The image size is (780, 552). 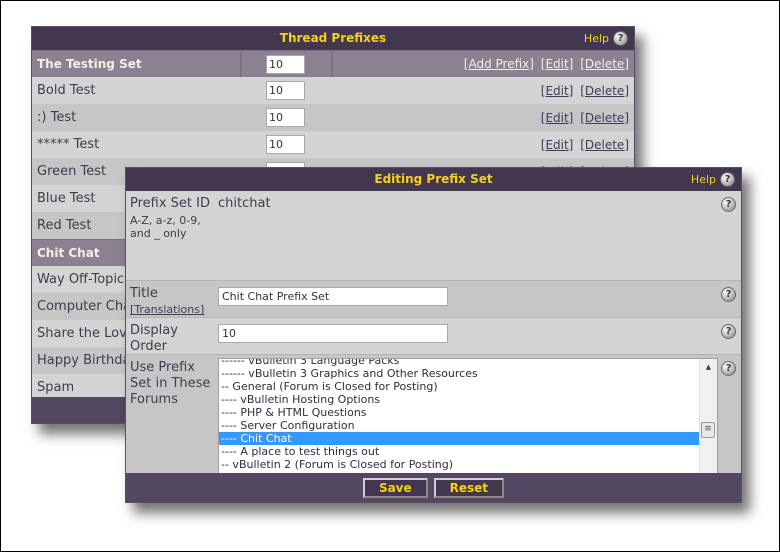 What do you see at coordinates (165, 227) in the screenshot?
I see `prefix-set-id-hint: A-Z, a-z, 0-9, and _ only` at bounding box center [165, 227].